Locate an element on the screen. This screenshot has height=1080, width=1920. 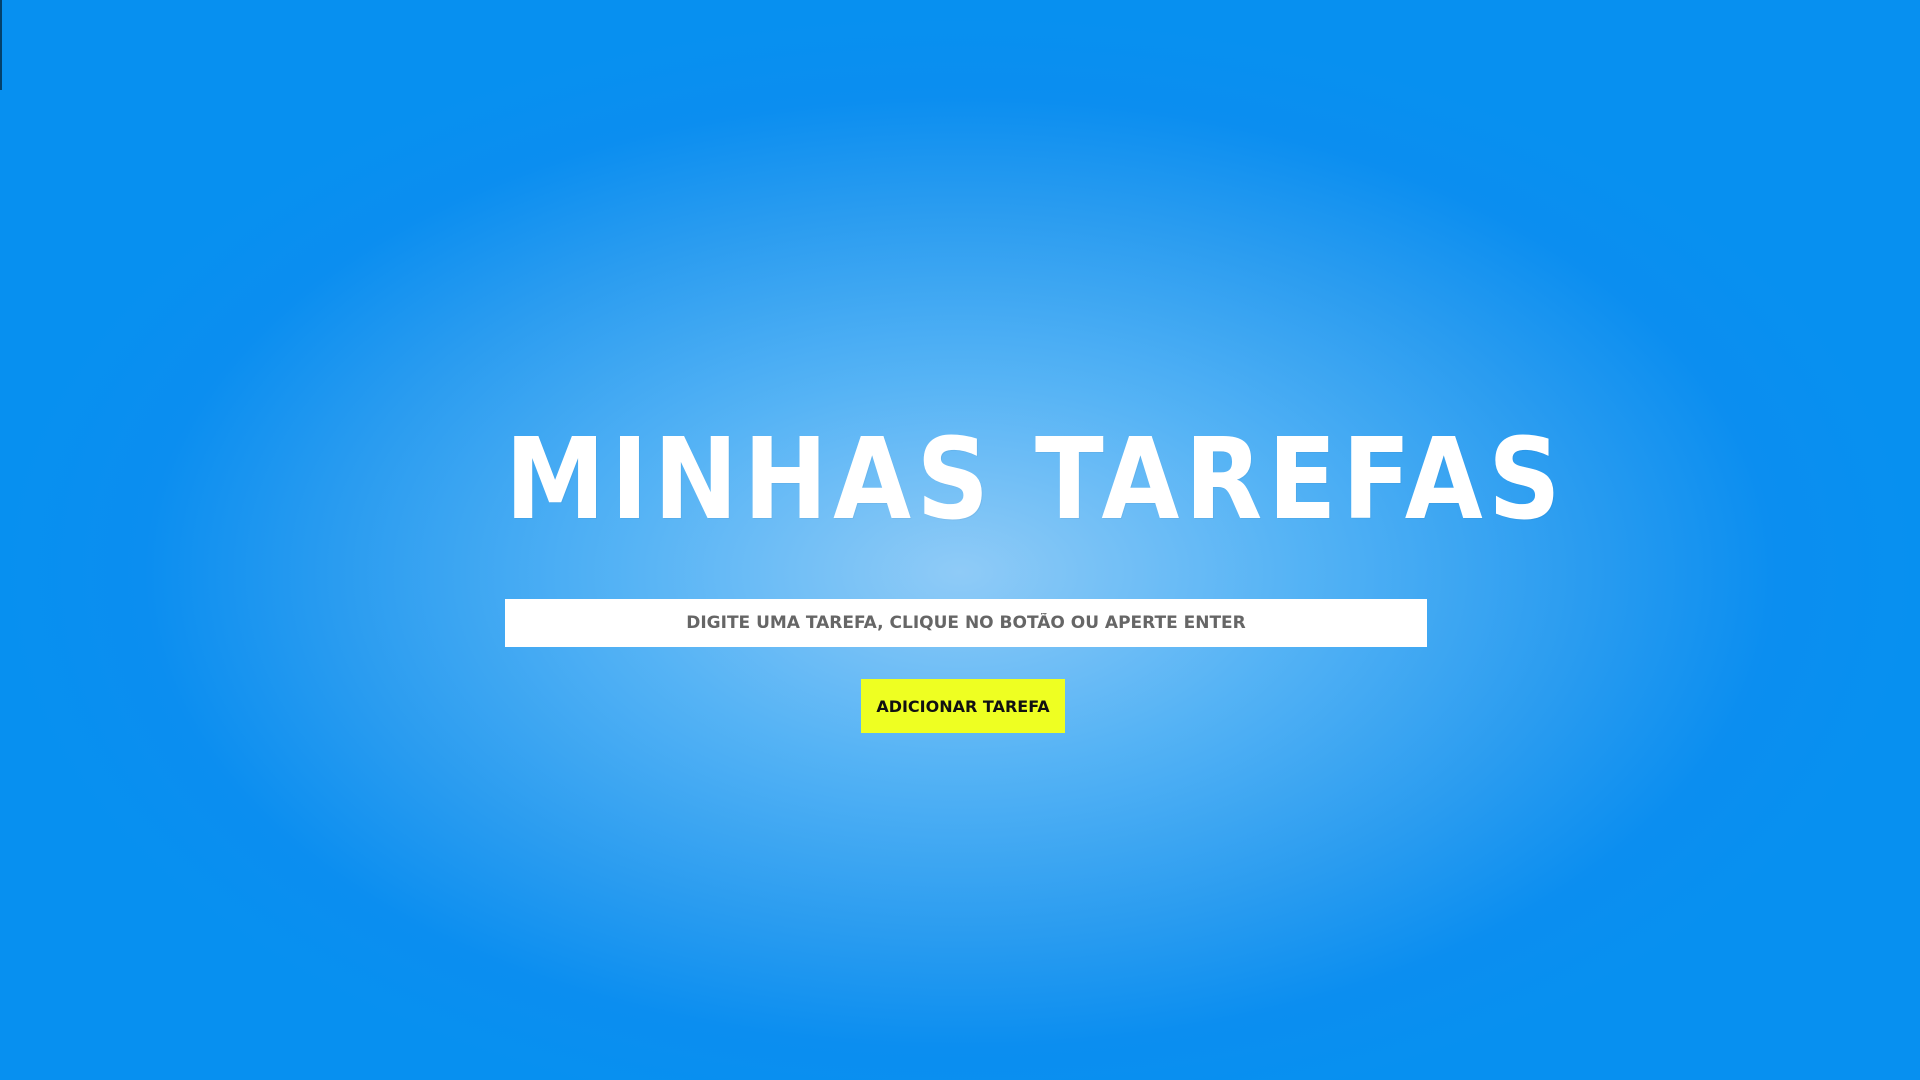
window-edge-mark is located at coordinates (1, 45).